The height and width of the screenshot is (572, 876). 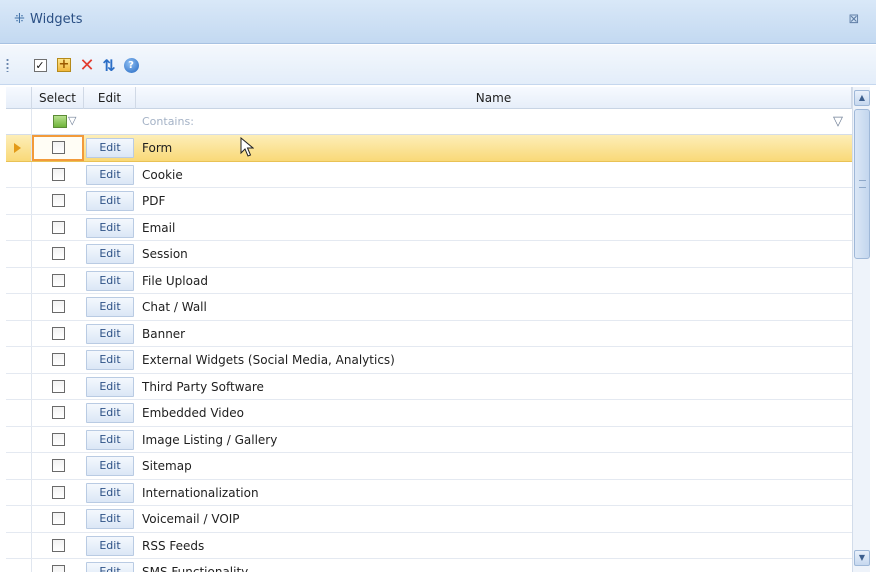 I want to click on column-header-select: Select, so click(x=58, y=98).